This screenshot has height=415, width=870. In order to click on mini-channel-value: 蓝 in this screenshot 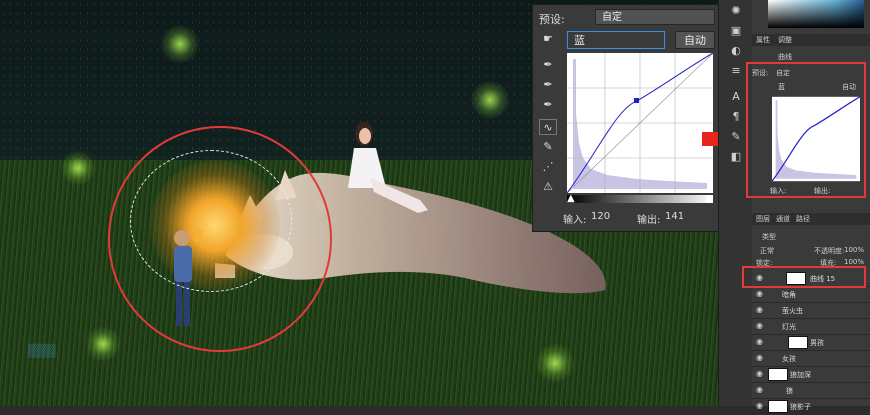, I will do `click(781, 87)`.